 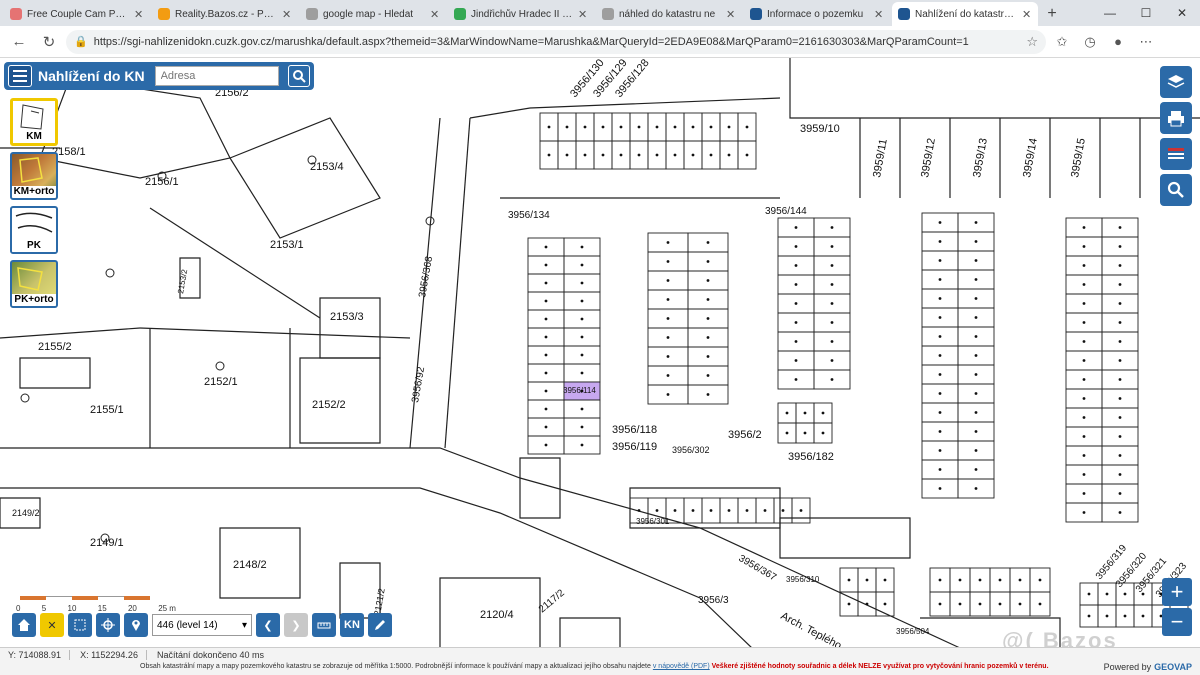 I want to click on kn-button: KN, so click(x=352, y=625).